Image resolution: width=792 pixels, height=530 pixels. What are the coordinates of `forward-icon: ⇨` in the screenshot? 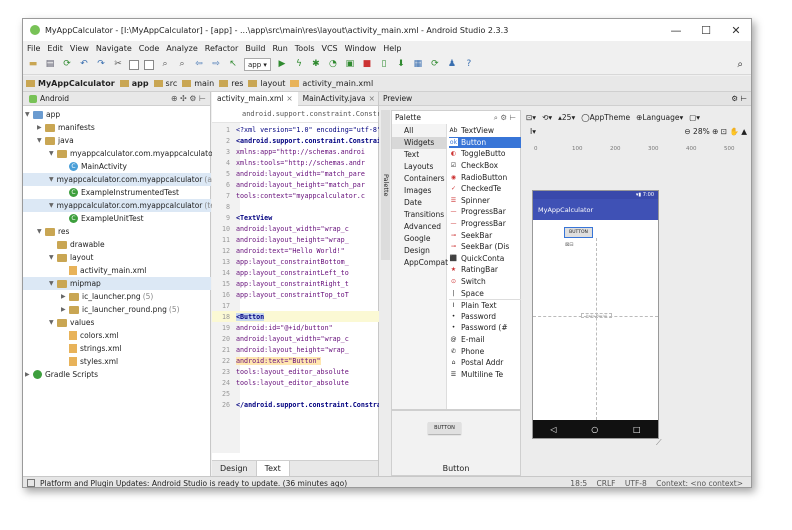 It's located at (216, 65).